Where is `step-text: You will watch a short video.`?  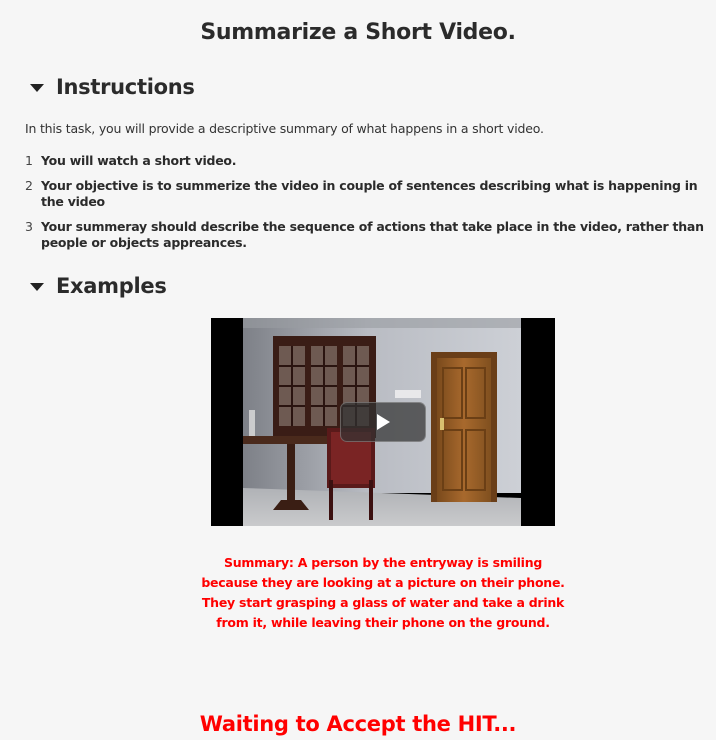 step-text: You will watch a short video. is located at coordinates (139, 160).